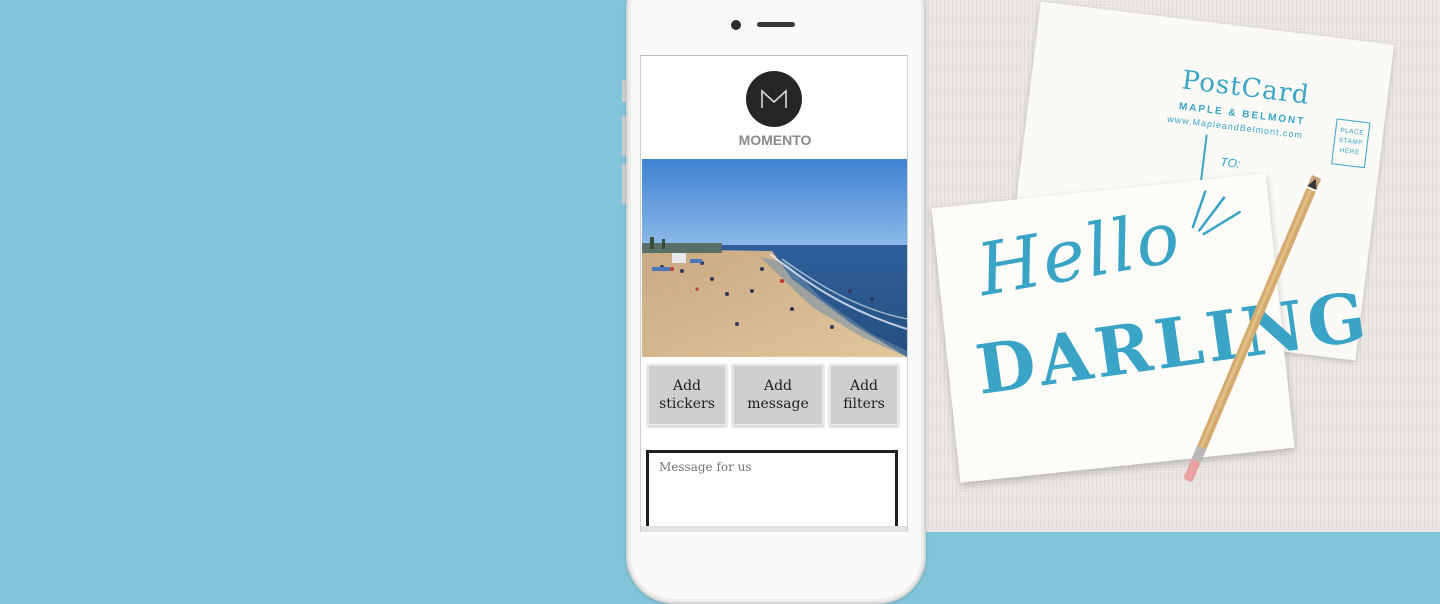 The height and width of the screenshot is (604, 1440). I want to click on add-message-button: Add message, so click(778, 395).